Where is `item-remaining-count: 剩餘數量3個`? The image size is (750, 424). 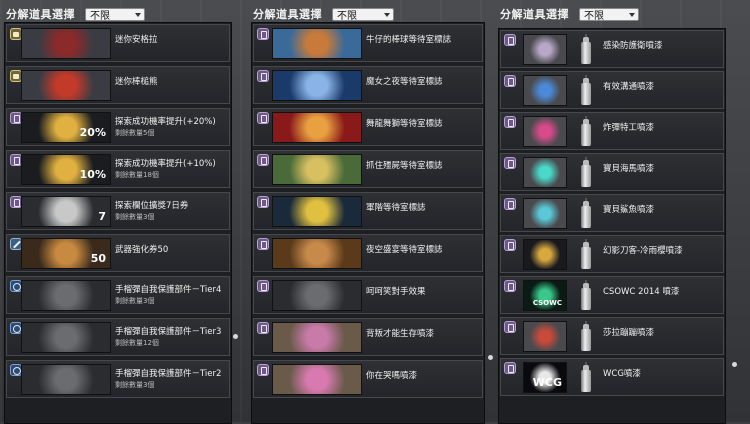
item-remaining-count: 剩餘數量3個 is located at coordinates (135, 301).